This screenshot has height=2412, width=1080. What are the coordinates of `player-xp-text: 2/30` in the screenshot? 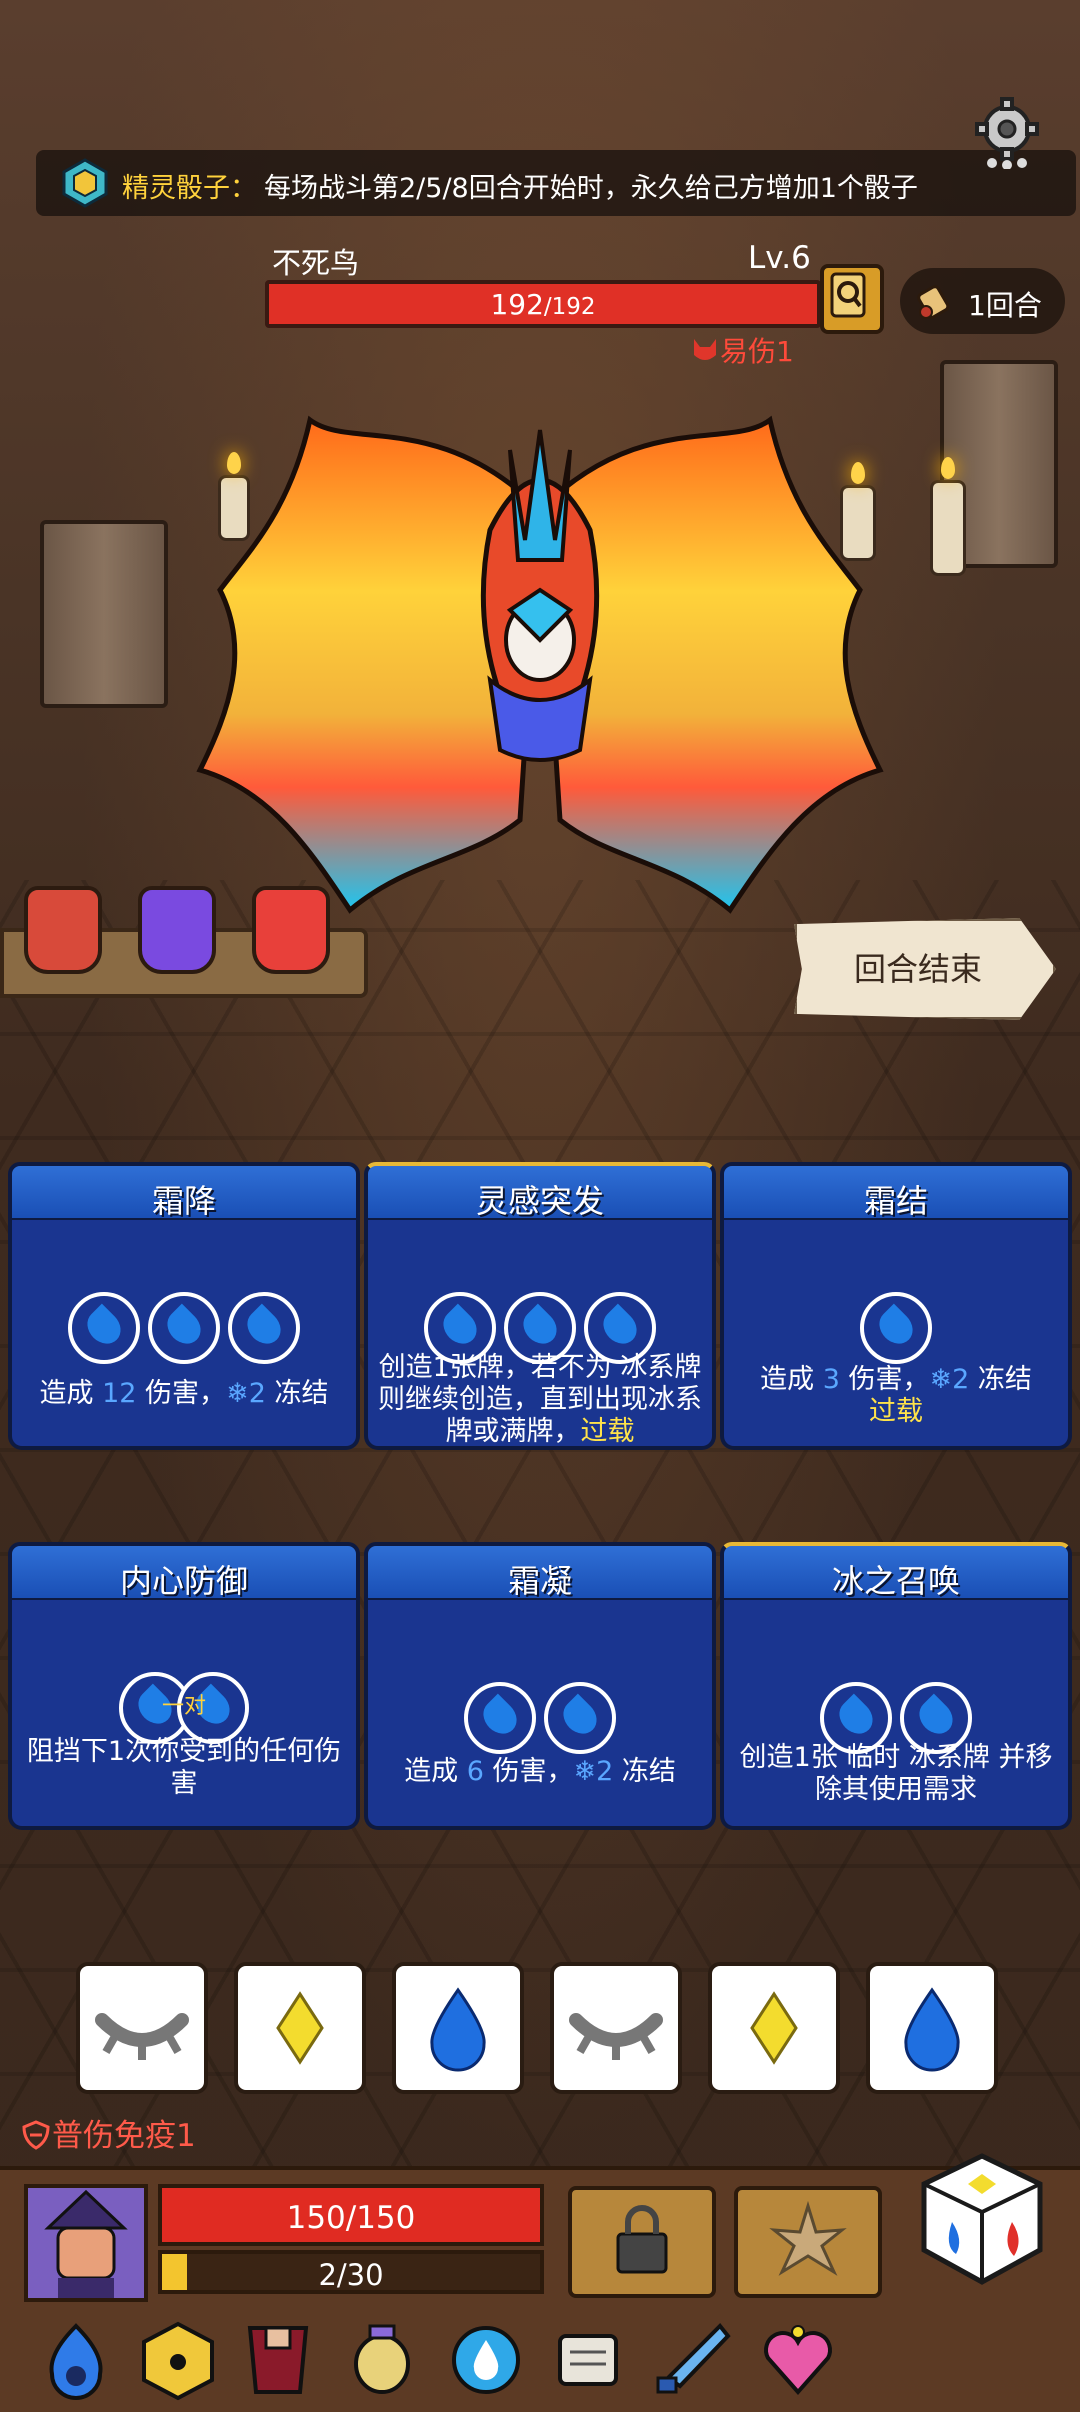 It's located at (351, 2275).